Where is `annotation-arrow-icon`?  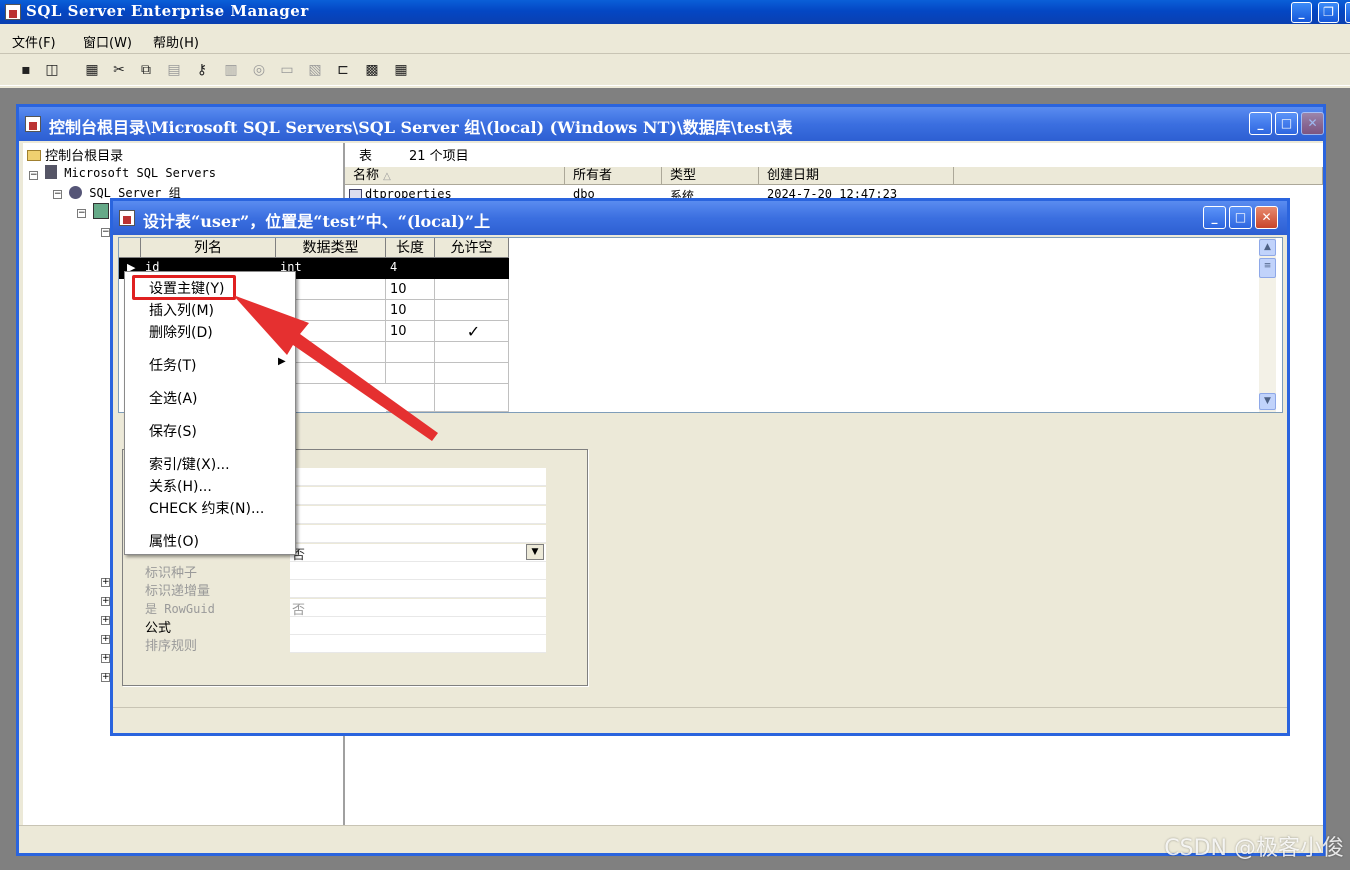
annotation-arrow-icon is located at coordinates (335, 368).